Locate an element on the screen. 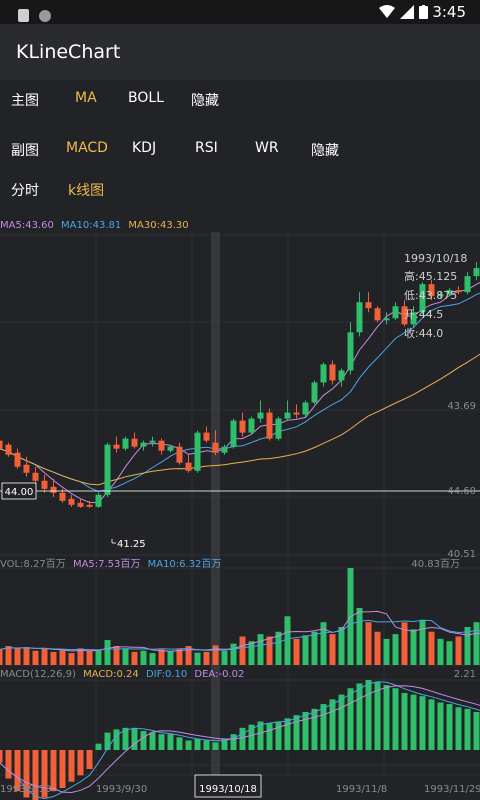  legend-dea: DEA:-0.02 is located at coordinates (219, 674).